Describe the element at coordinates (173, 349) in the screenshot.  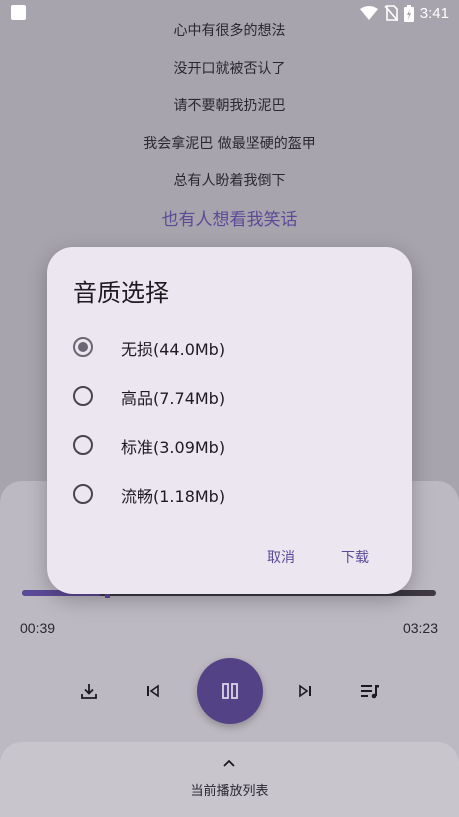
I see `option-label: 无损(44.0Mb)` at that location.